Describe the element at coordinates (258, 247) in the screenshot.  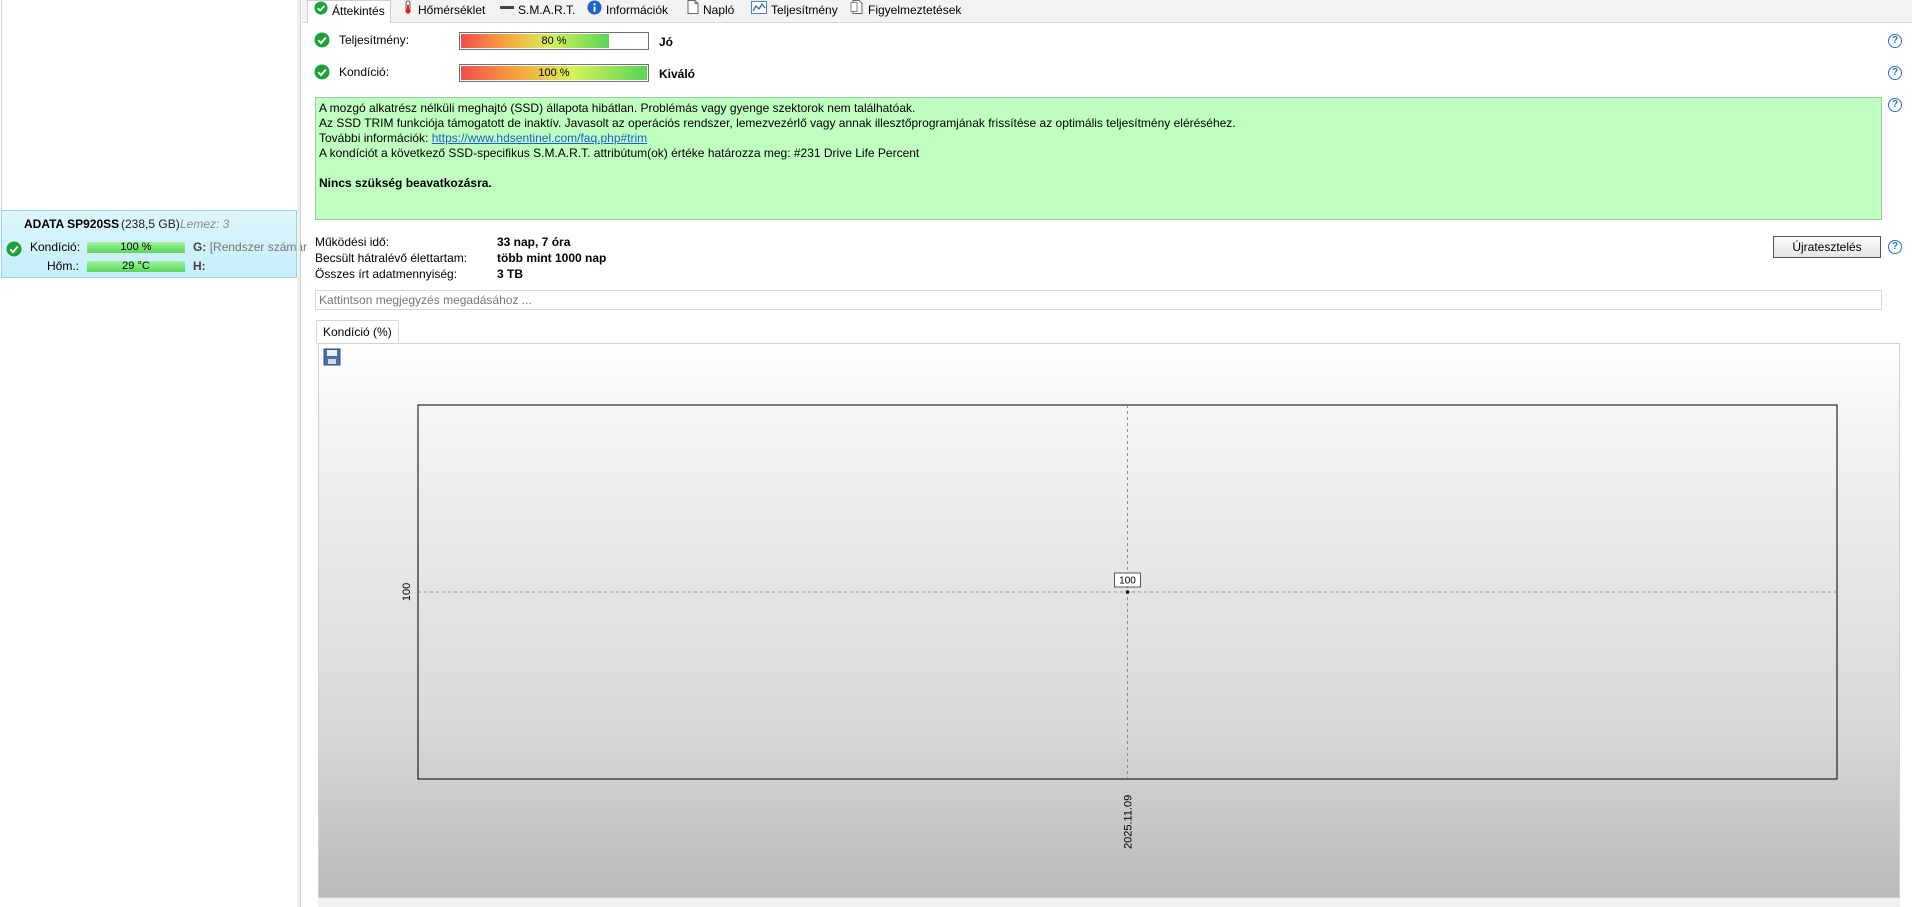
I see `partition-g-label: [Rendszer számár` at that location.